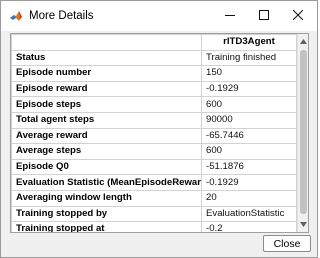 The height and width of the screenshot is (258, 320). I want to click on row-label: Episode Q0, so click(106, 167).